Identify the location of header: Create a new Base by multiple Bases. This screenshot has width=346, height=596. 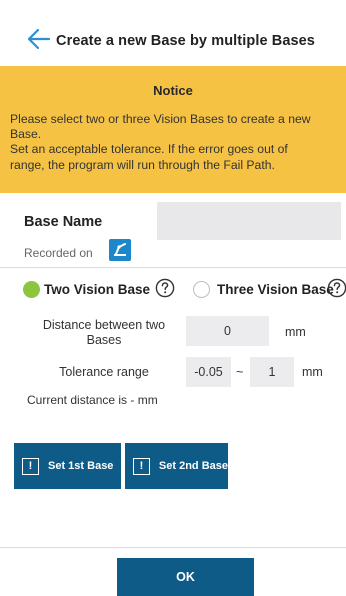
(173, 33).